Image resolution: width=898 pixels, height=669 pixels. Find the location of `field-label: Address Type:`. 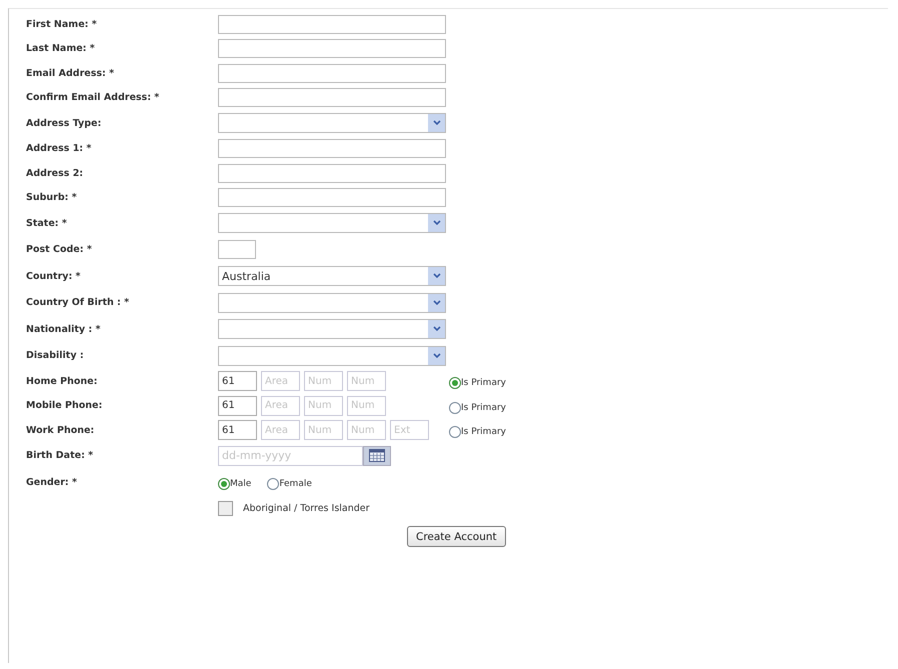

field-label: Address Type: is located at coordinates (64, 123).